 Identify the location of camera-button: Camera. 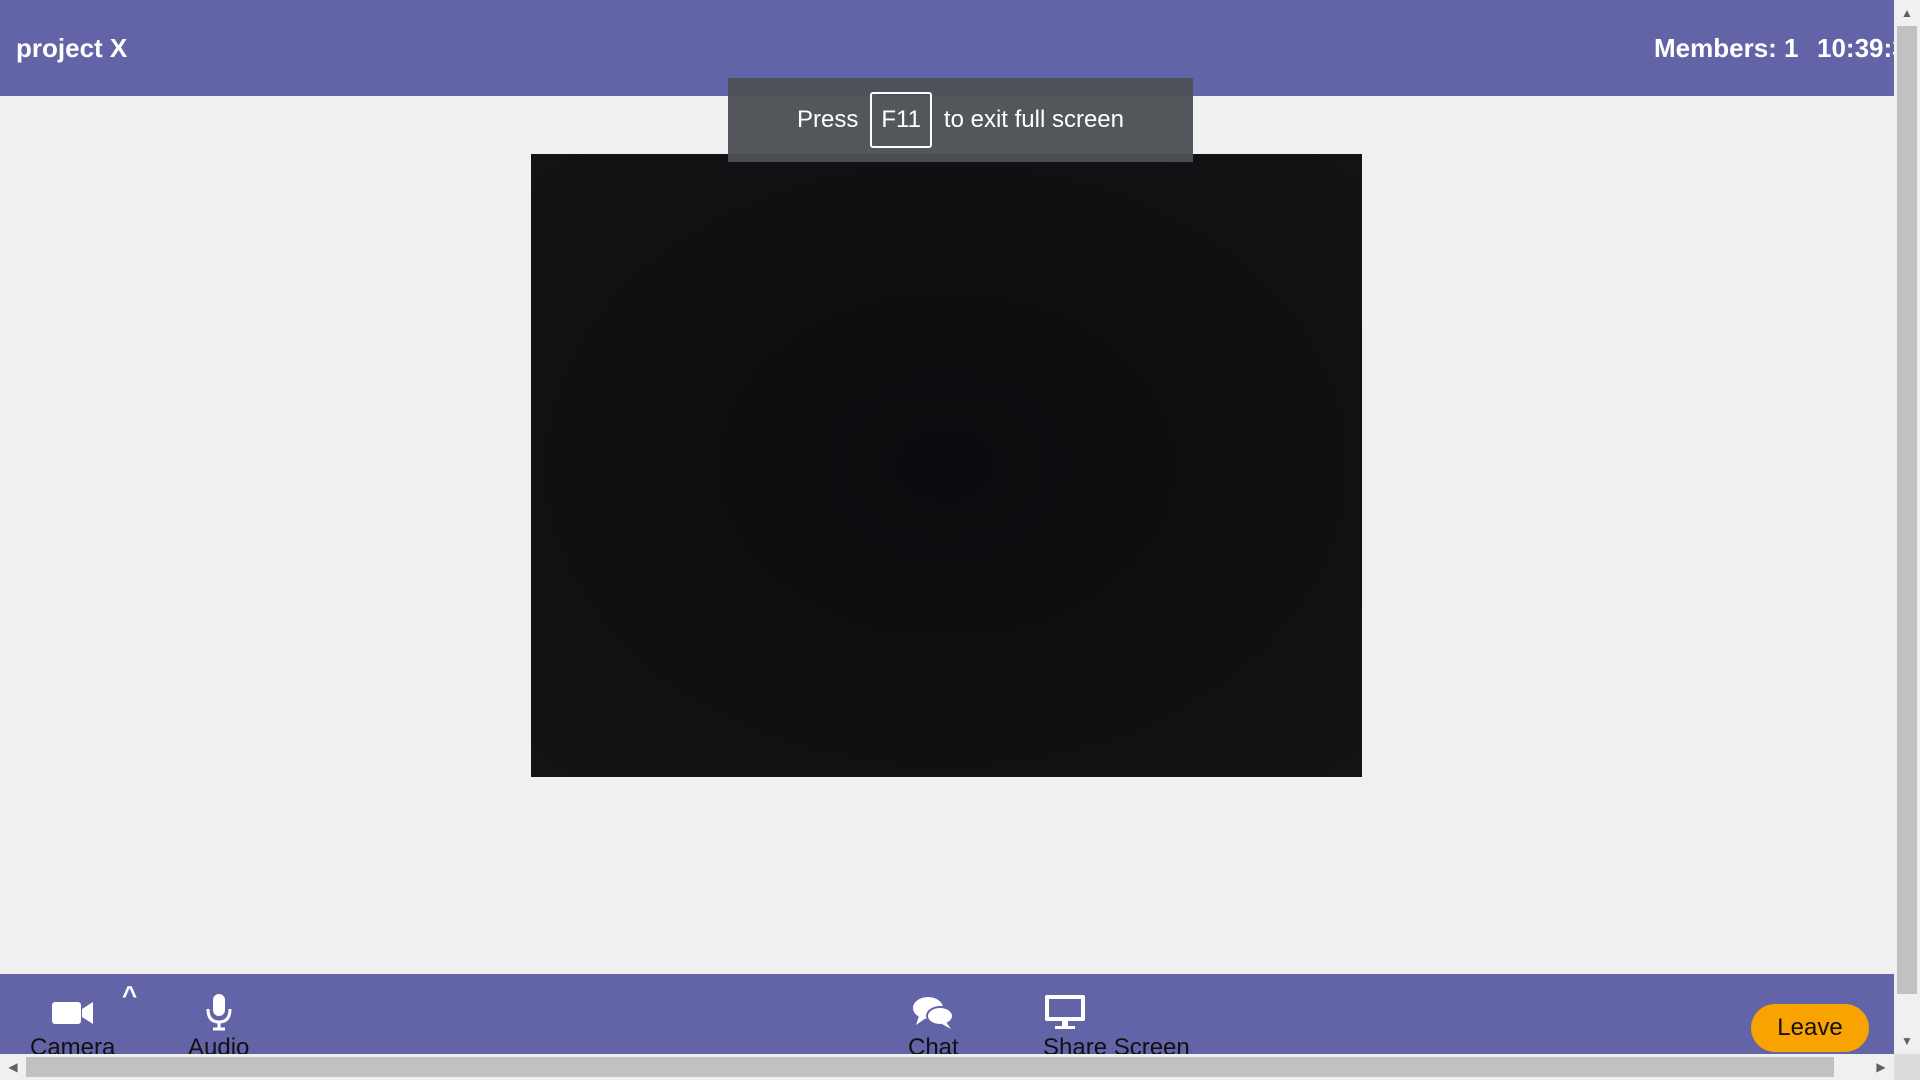
(72, 1023).